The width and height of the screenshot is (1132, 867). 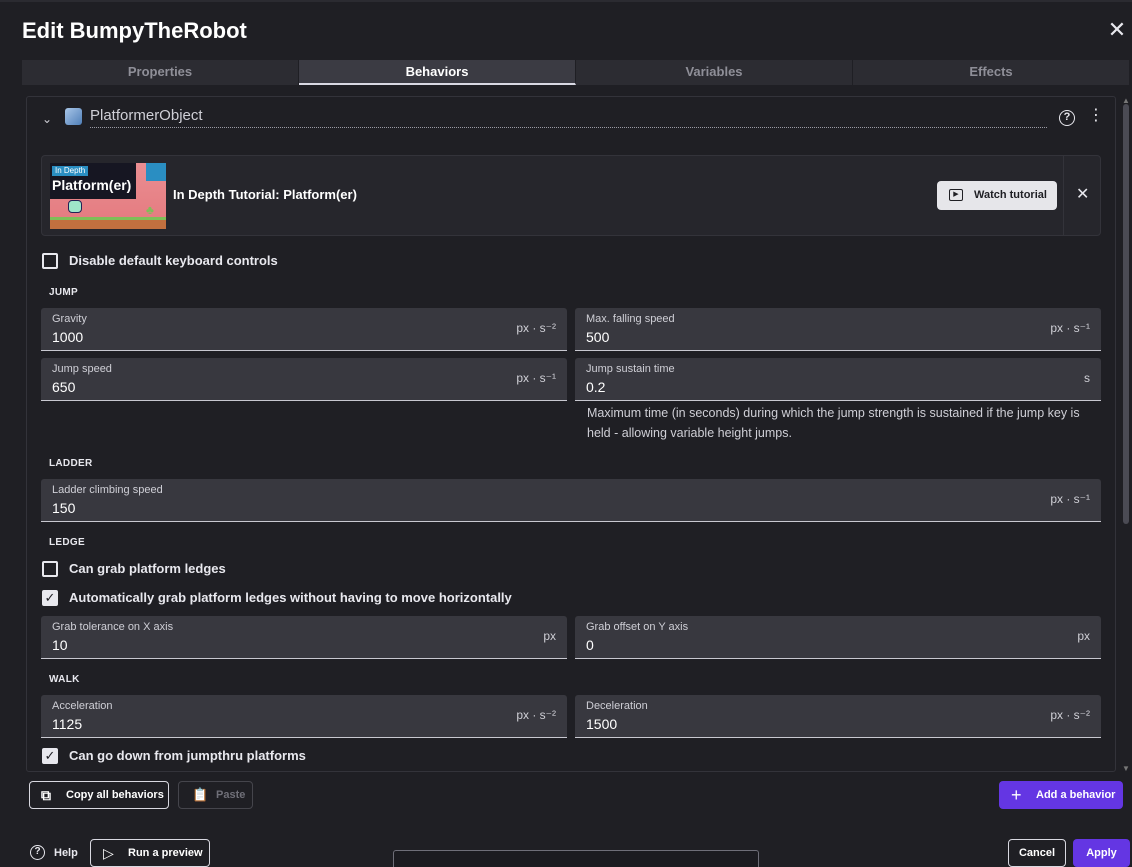 What do you see at coordinates (46, 795) in the screenshot?
I see `copy-icon: ⧉` at bounding box center [46, 795].